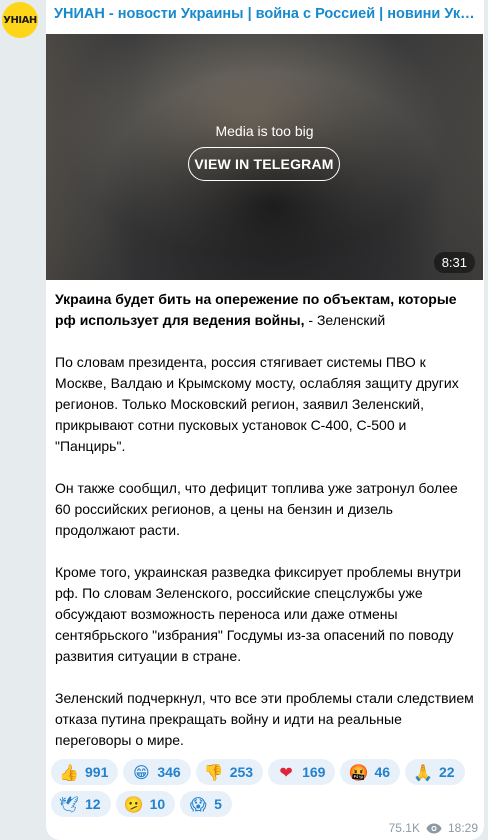 Image resolution: width=488 pixels, height=840 pixels. I want to click on reaction-count: 346, so click(169, 772).